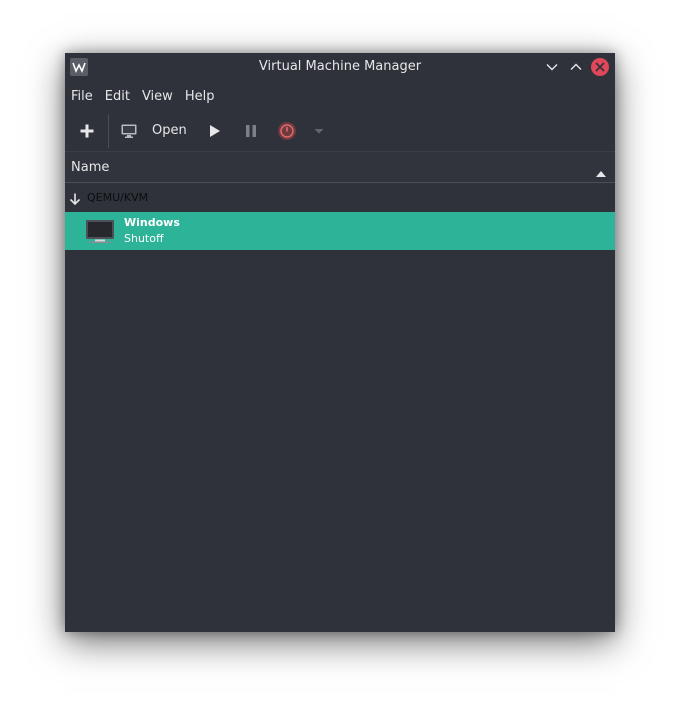  I want to click on pause-icon, so click(251, 131).